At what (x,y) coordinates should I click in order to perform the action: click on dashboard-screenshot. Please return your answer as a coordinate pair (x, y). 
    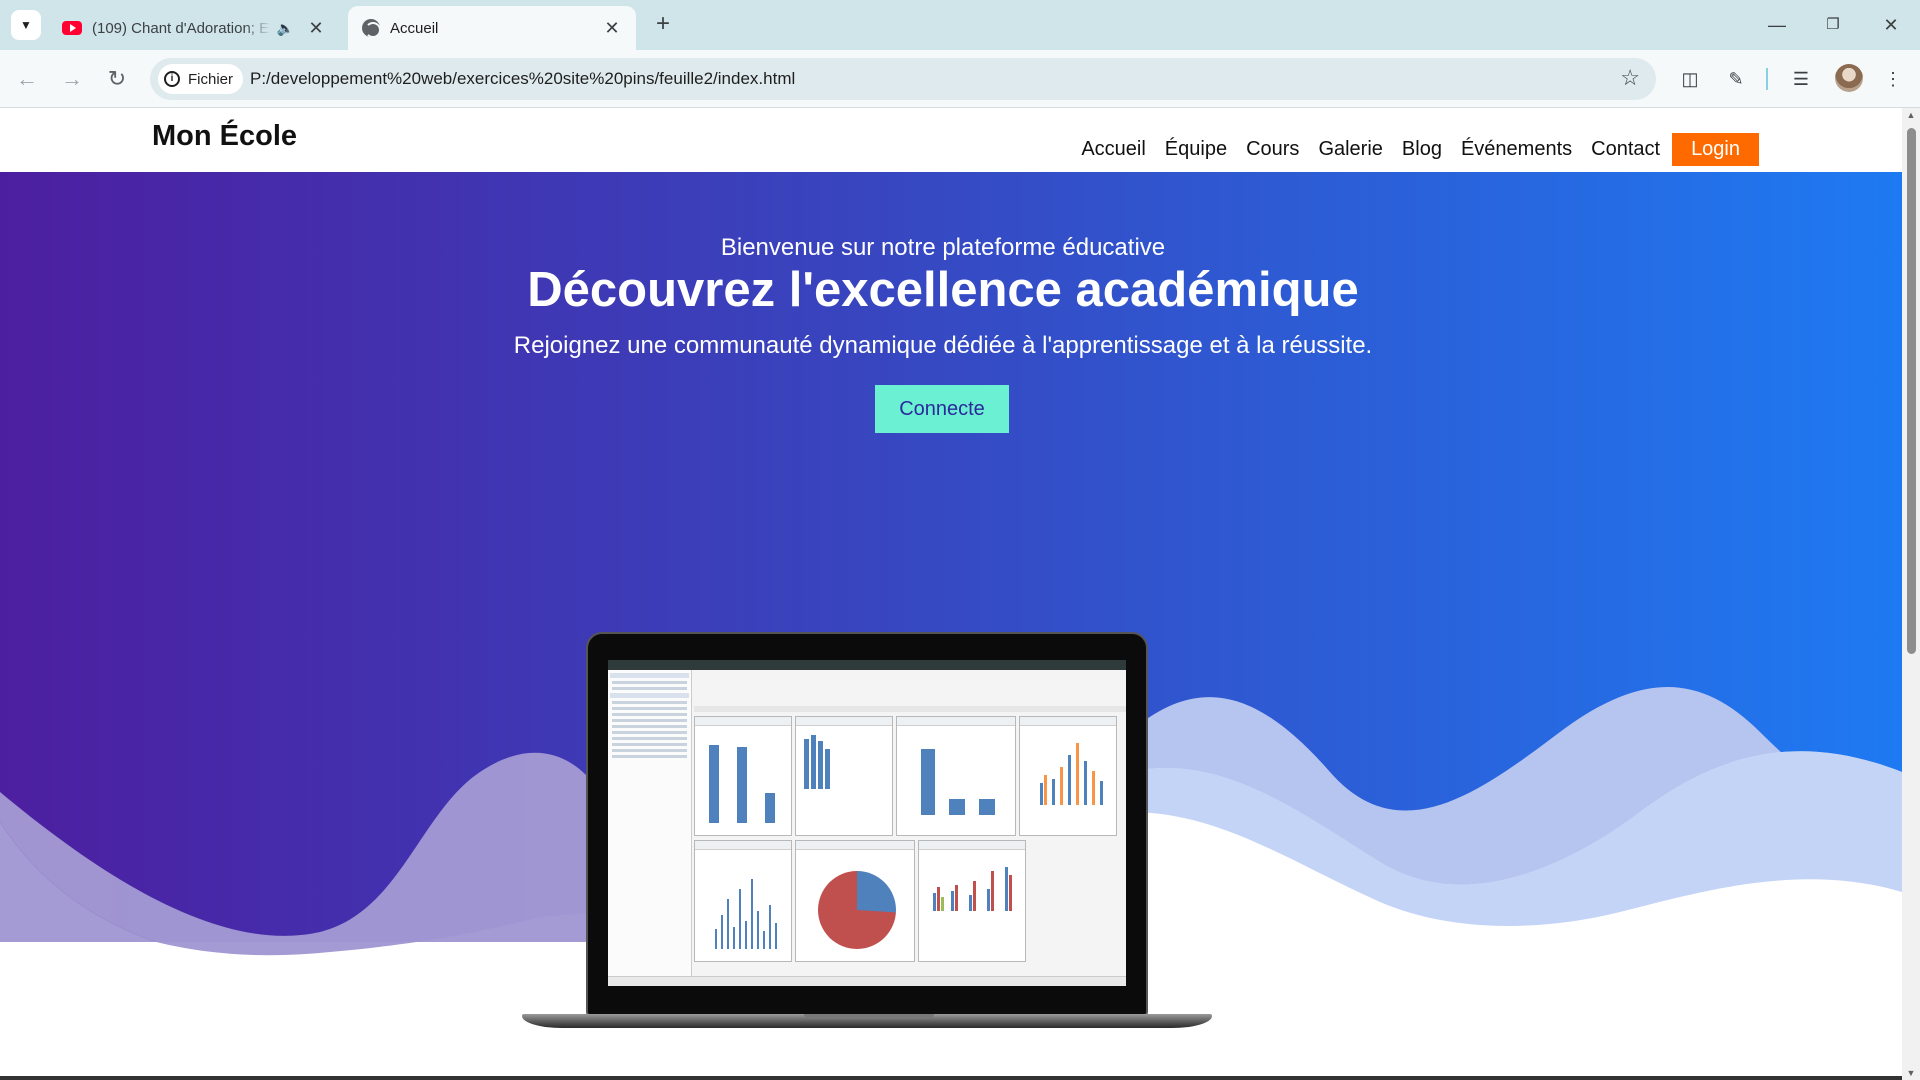
    Looking at the image, I should click on (867, 823).